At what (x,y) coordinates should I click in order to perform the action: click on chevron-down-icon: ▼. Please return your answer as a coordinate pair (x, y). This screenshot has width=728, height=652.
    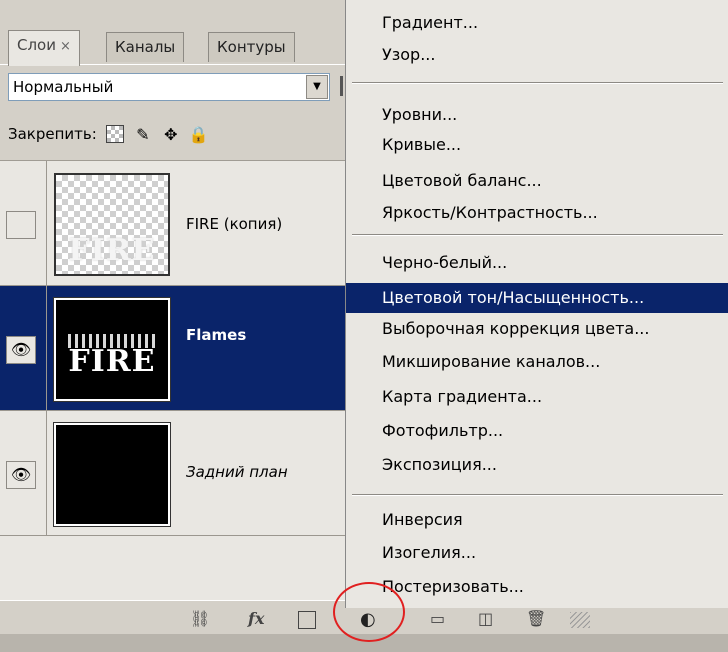
    Looking at the image, I should click on (317, 87).